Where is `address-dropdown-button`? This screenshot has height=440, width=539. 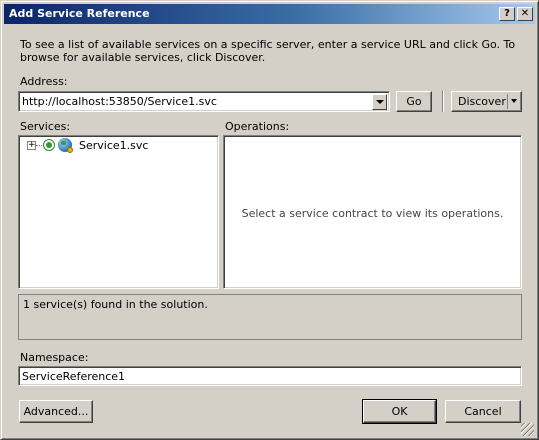 address-dropdown-button is located at coordinates (379, 102).